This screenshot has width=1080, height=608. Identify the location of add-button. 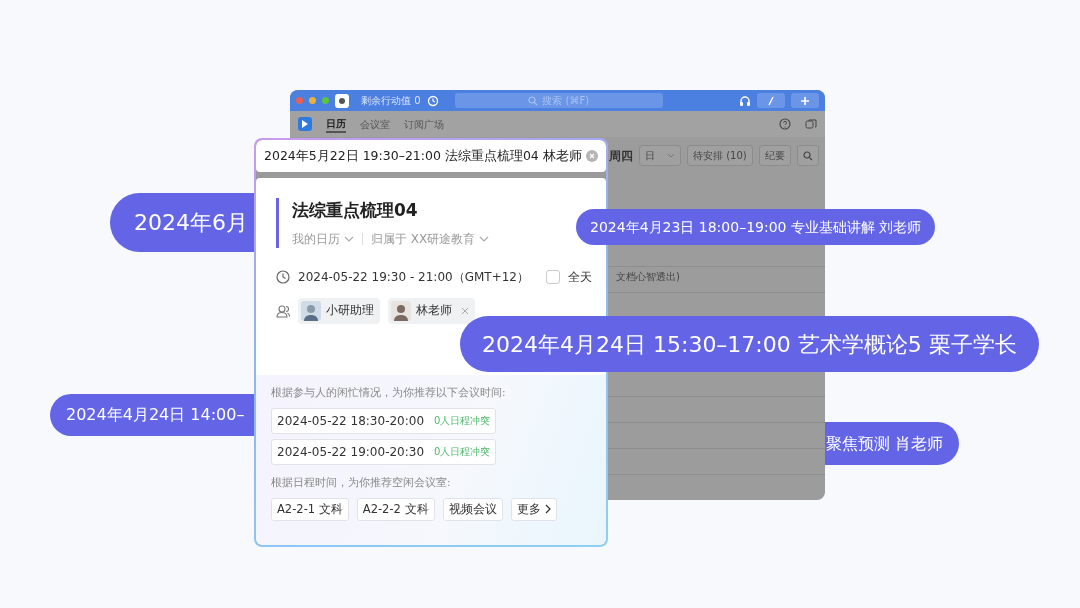
(805, 100).